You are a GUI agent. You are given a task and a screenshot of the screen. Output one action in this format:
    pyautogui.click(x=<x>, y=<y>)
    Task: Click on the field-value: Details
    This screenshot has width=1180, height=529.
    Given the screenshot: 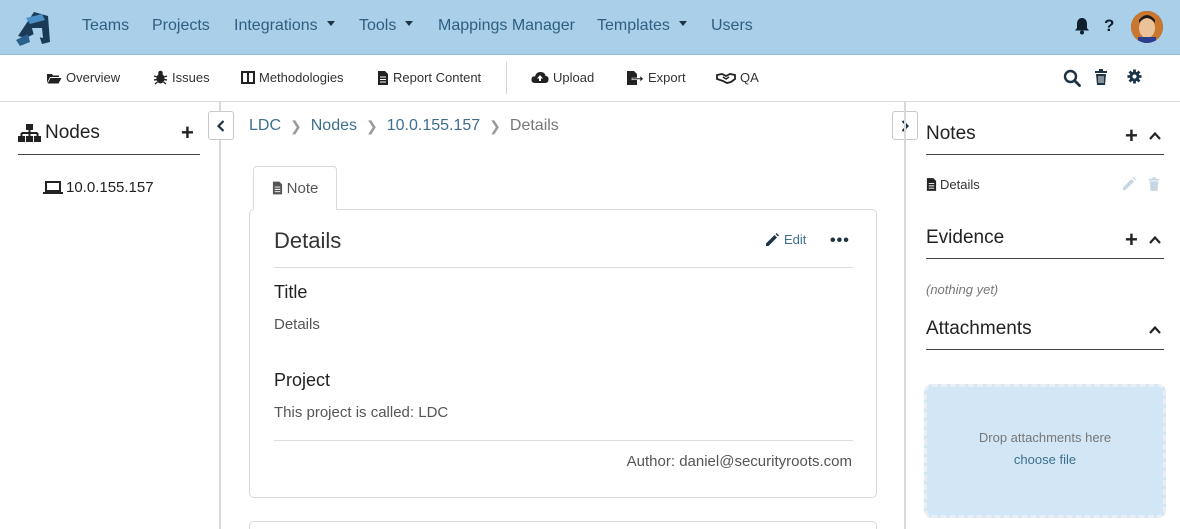 What is the action you would take?
    pyautogui.click(x=297, y=324)
    